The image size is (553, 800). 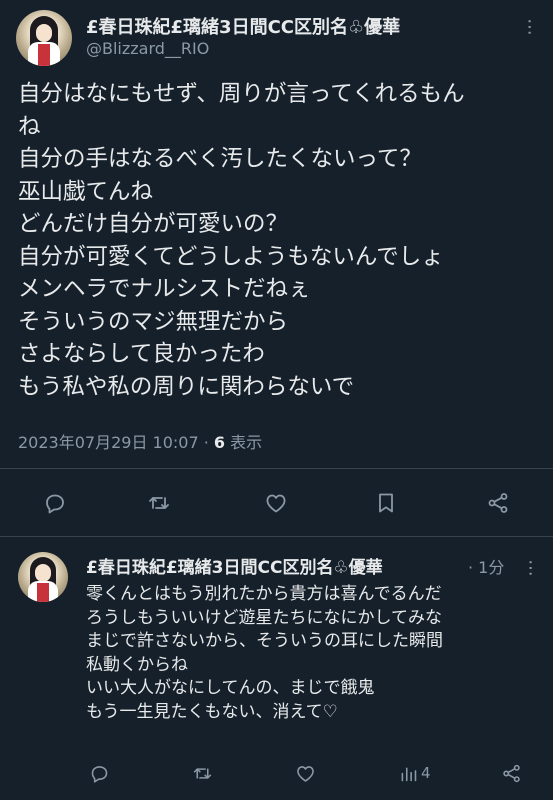 What do you see at coordinates (153, 224) in the screenshot?
I see `tweet-line: どんだけ自分が可愛いの？` at bounding box center [153, 224].